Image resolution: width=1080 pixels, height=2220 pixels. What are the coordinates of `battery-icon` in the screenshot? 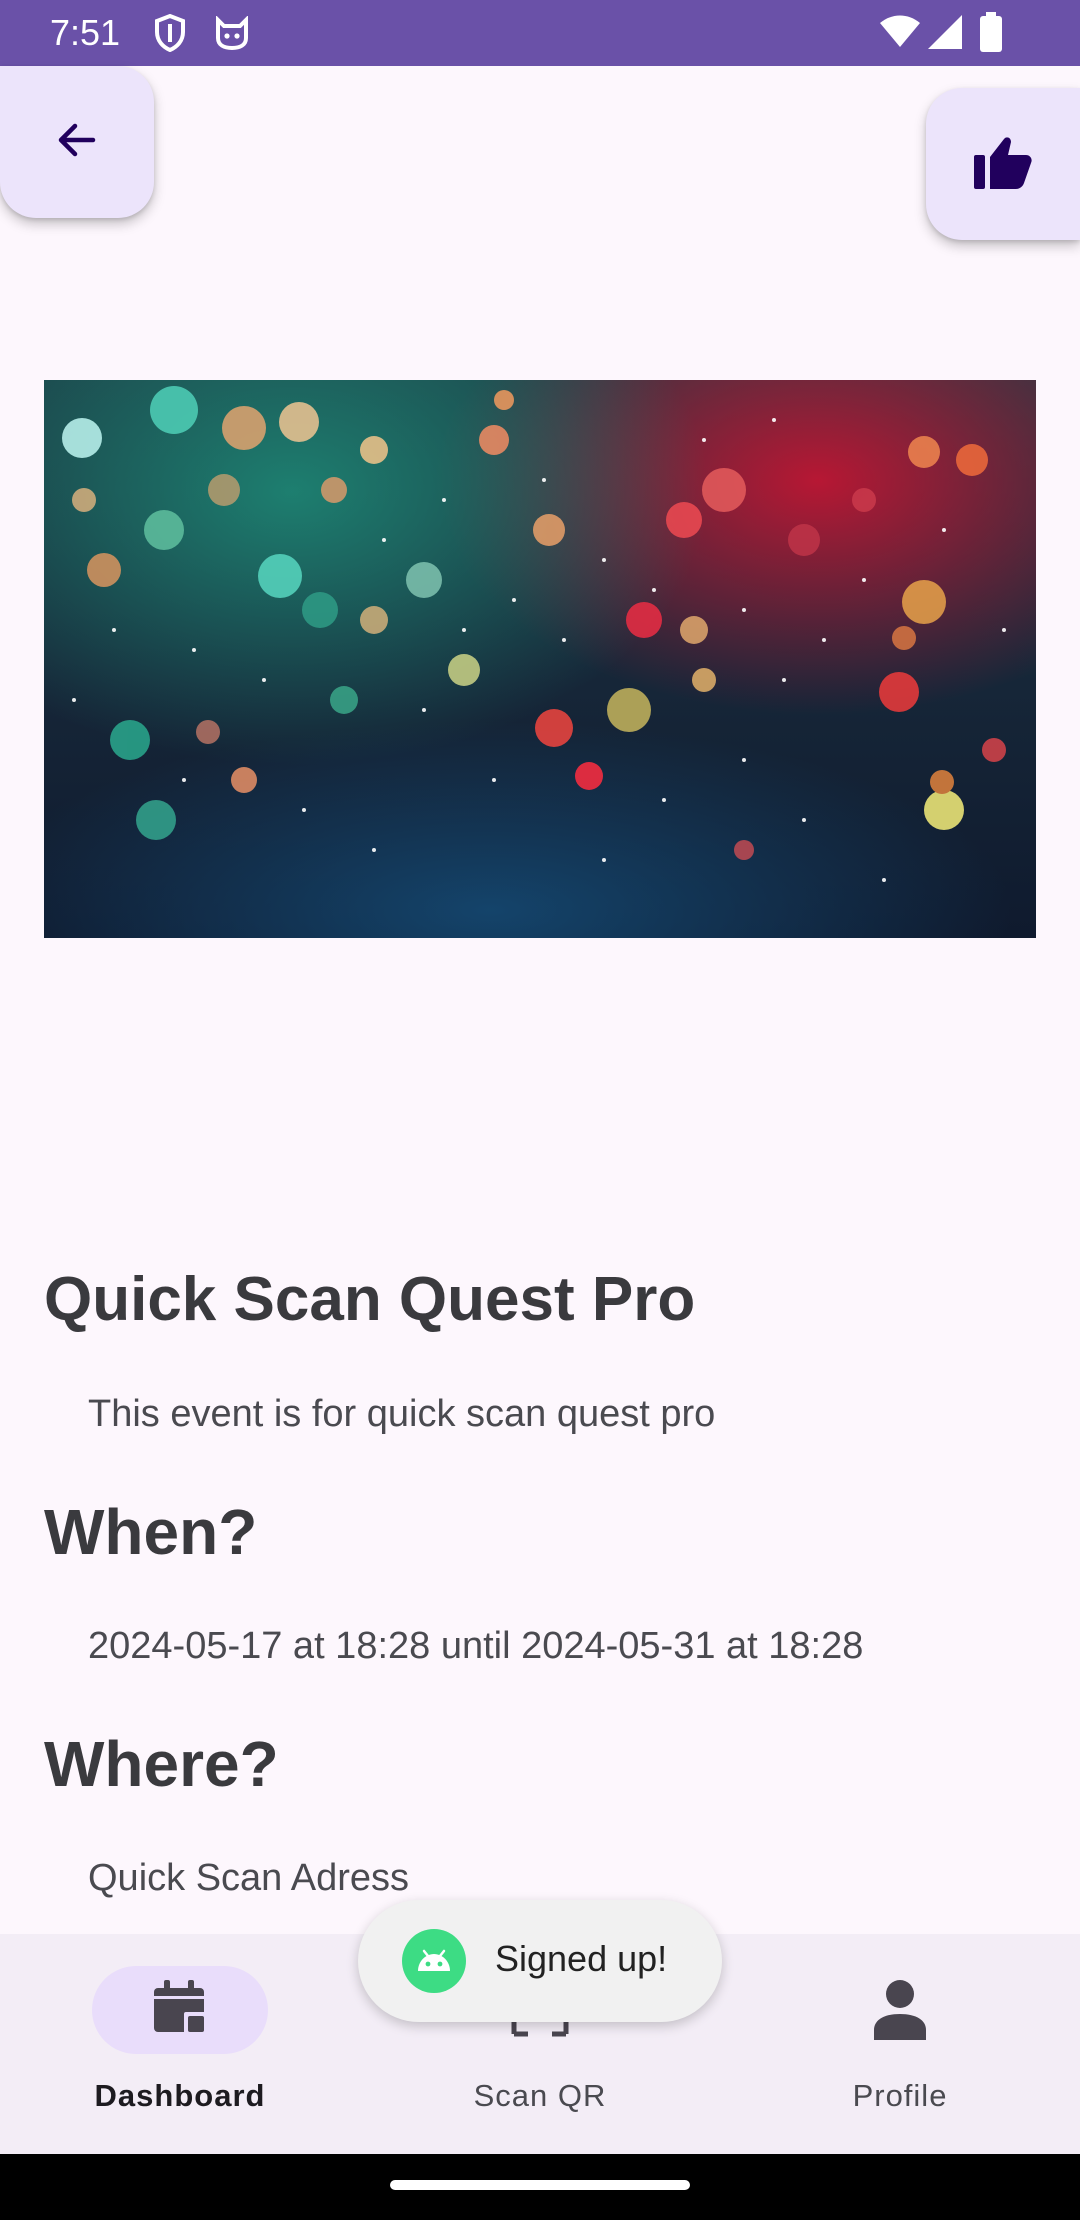 It's located at (991, 34).